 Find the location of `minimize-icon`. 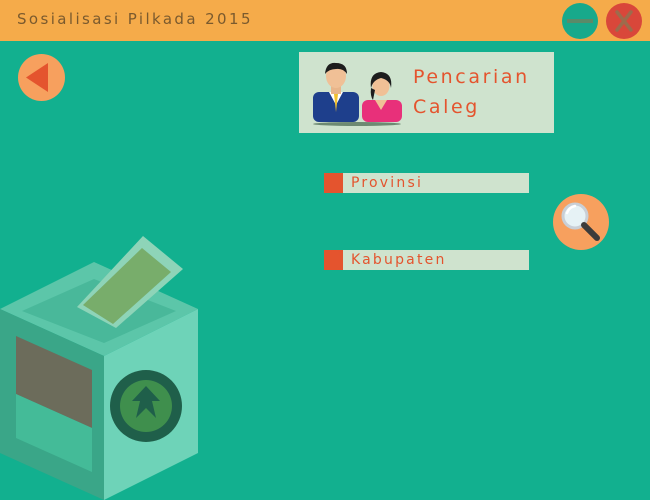

minimize-icon is located at coordinates (580, 21).